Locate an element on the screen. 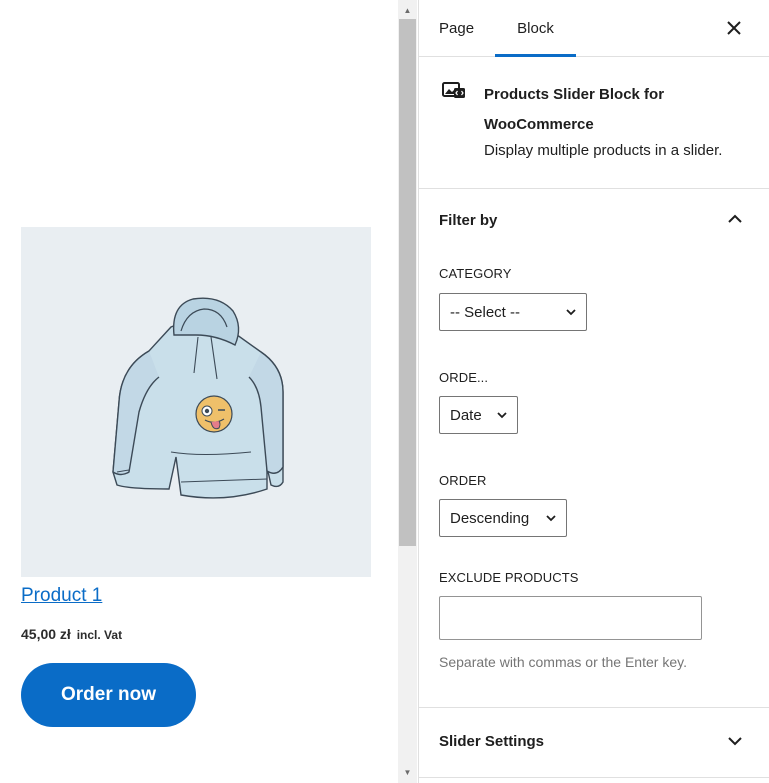  filter-by-panel-toggle: Filter by is located at coordinates (594, 221).